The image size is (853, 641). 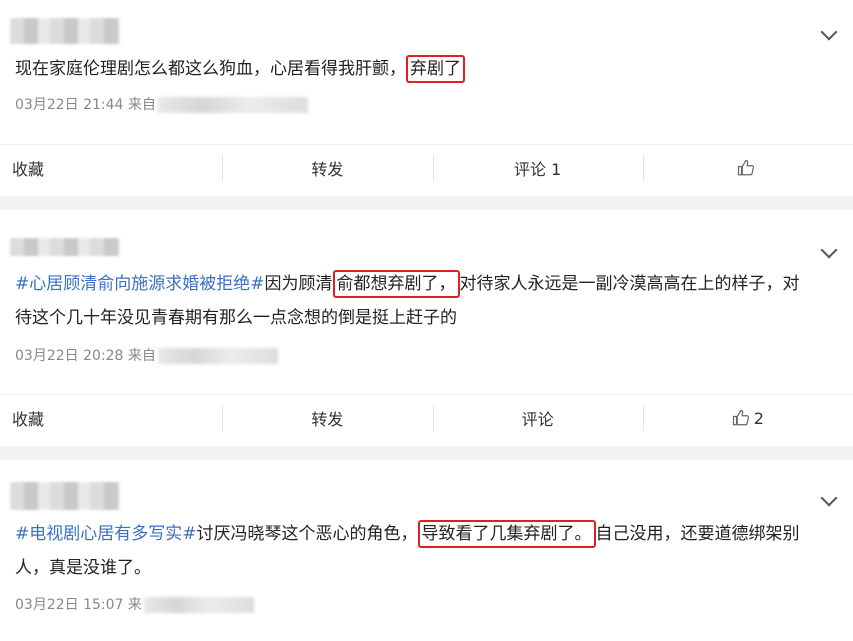 I want to click on like-button, so click(x=747, y=168).